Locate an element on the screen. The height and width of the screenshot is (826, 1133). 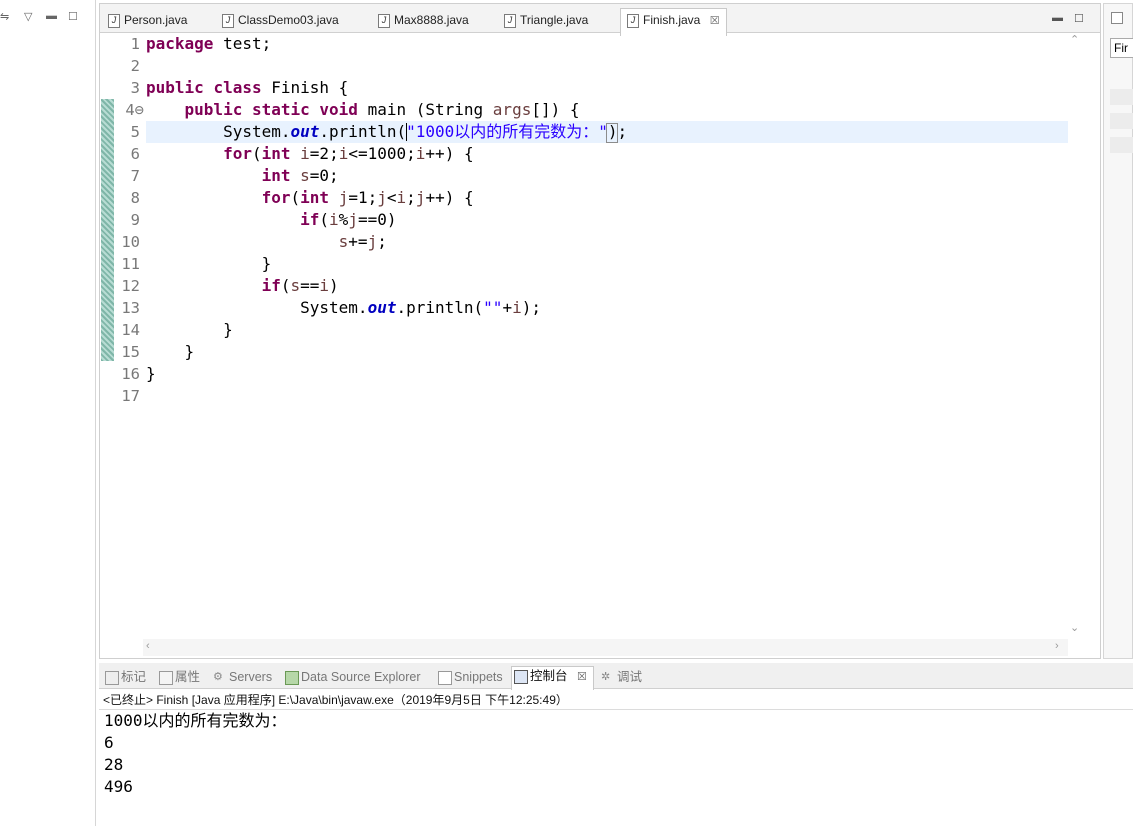
console-output-line: 1000以内的所有完数为： is located at coordinates (195, 720).